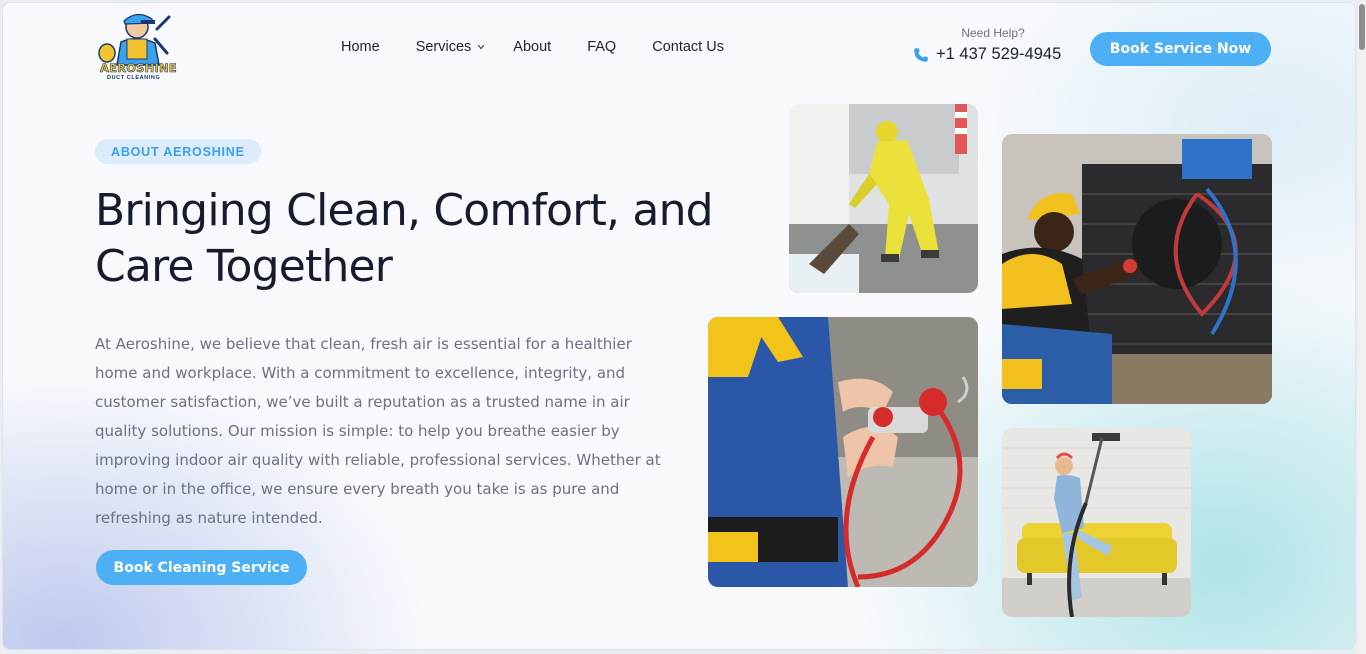  Describe the element at coordinates (138, 68) in the screenshot. I see `brand-wordmark: AEROSHINE` at that location.